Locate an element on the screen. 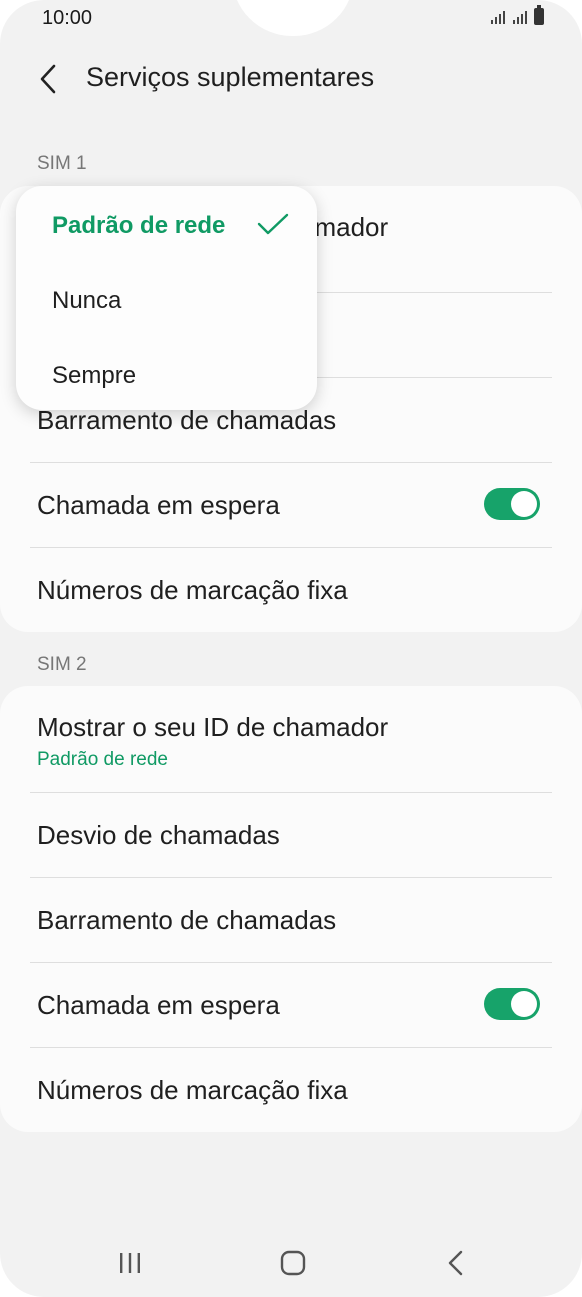  app-header: Serviços suplementares is located at coordinates (291, 80).